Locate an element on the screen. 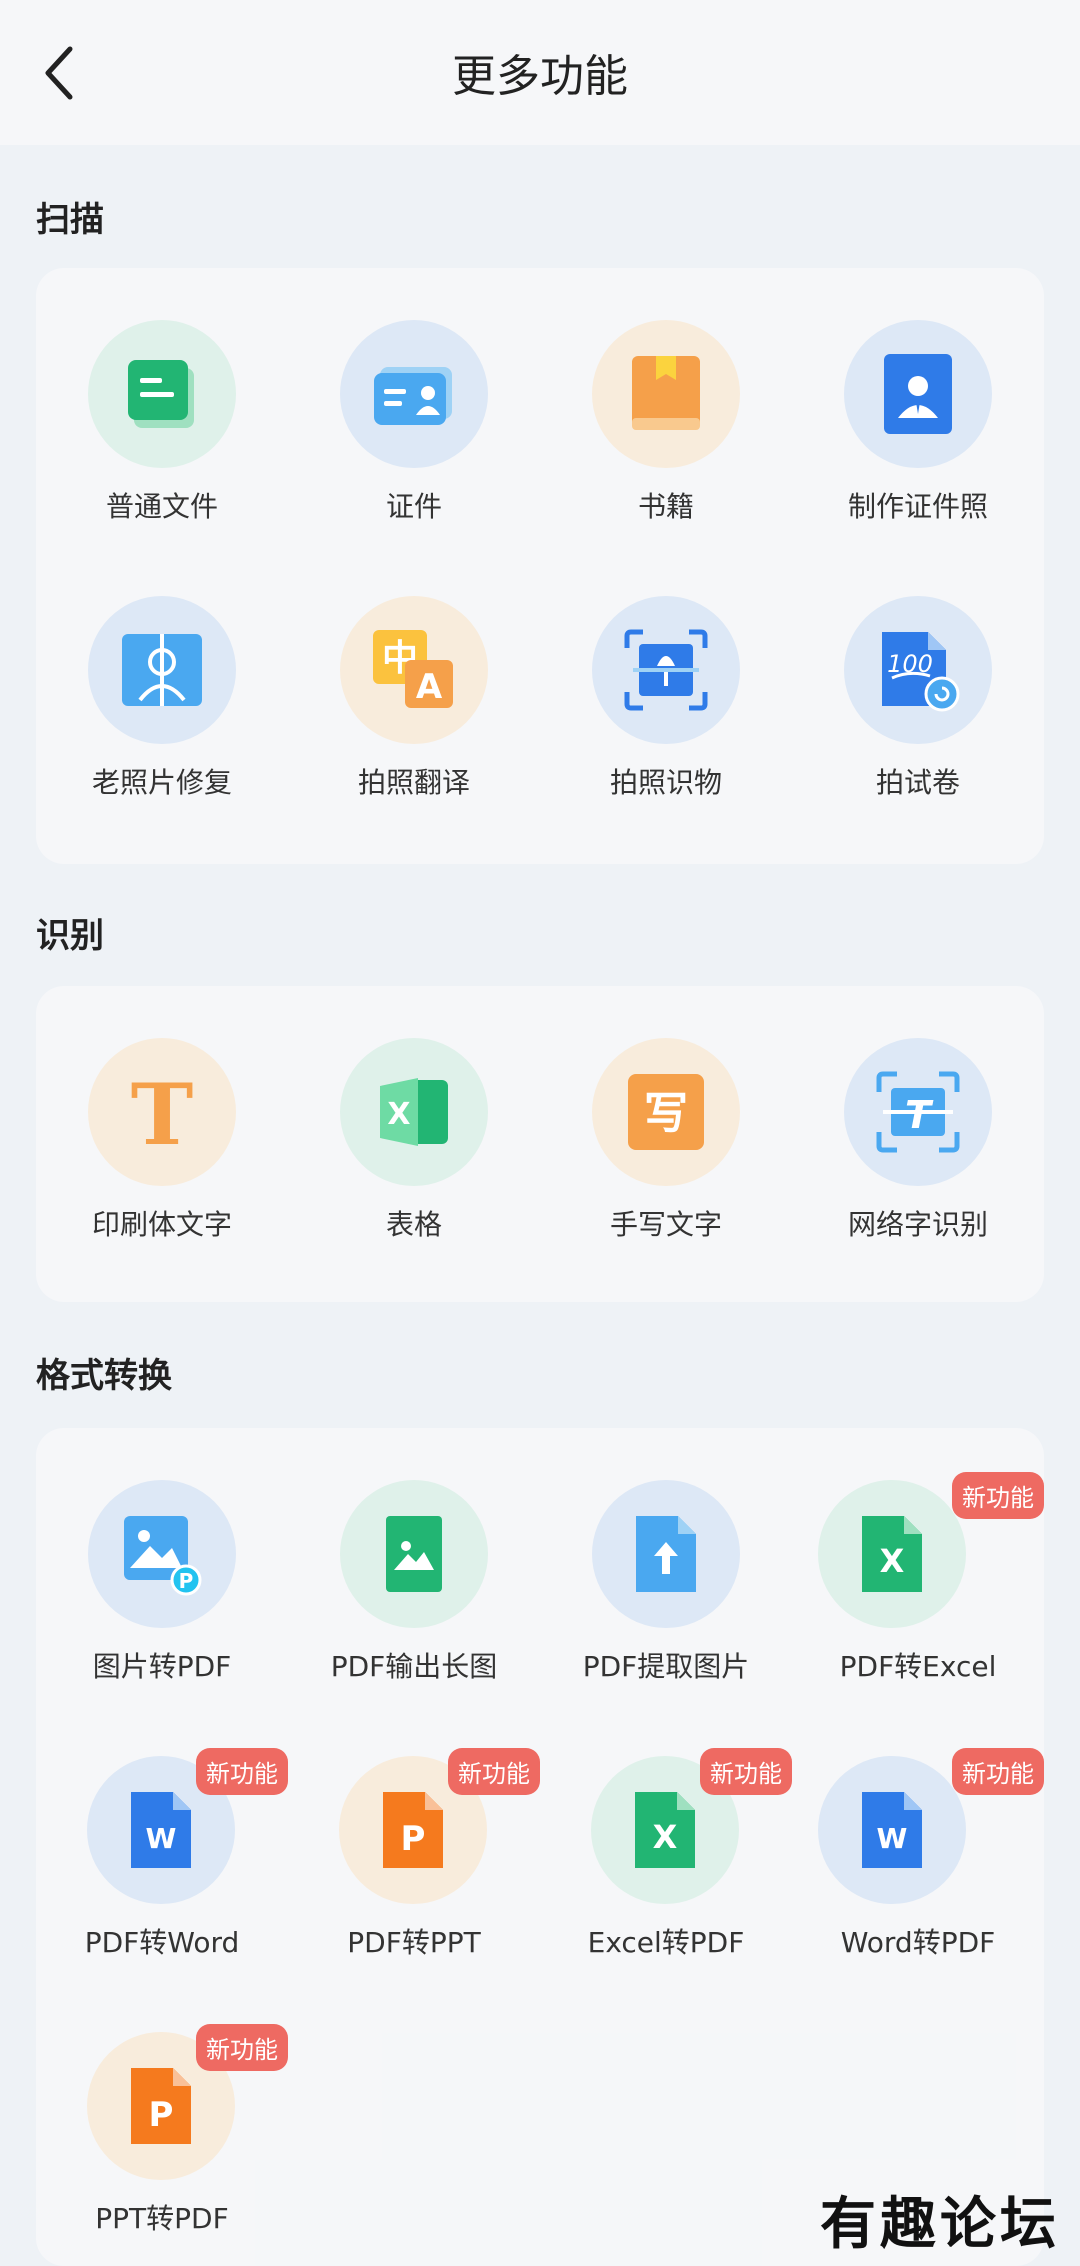 Image resolution: width=1080 pixels, height=2266 pixels. page-title: 更多功能 is located at coordinates (540, 76).